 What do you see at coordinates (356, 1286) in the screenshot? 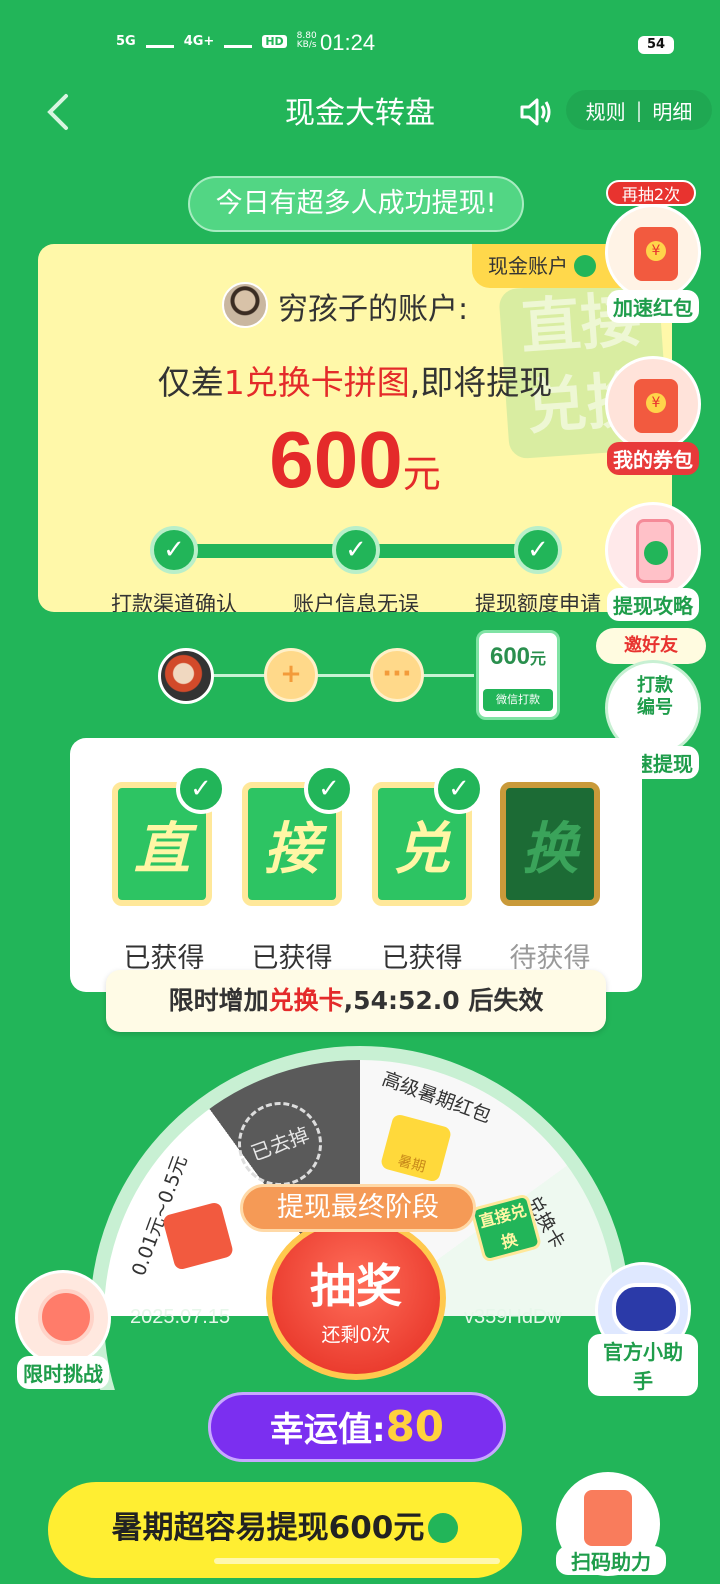
I see `spin-label: 抽奖` at bounding box center [356, 1286].